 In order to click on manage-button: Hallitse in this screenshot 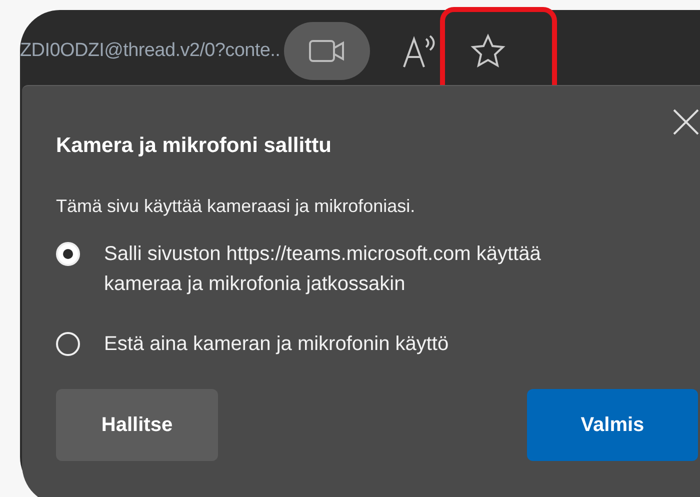, I will do `click(137, 425)`.